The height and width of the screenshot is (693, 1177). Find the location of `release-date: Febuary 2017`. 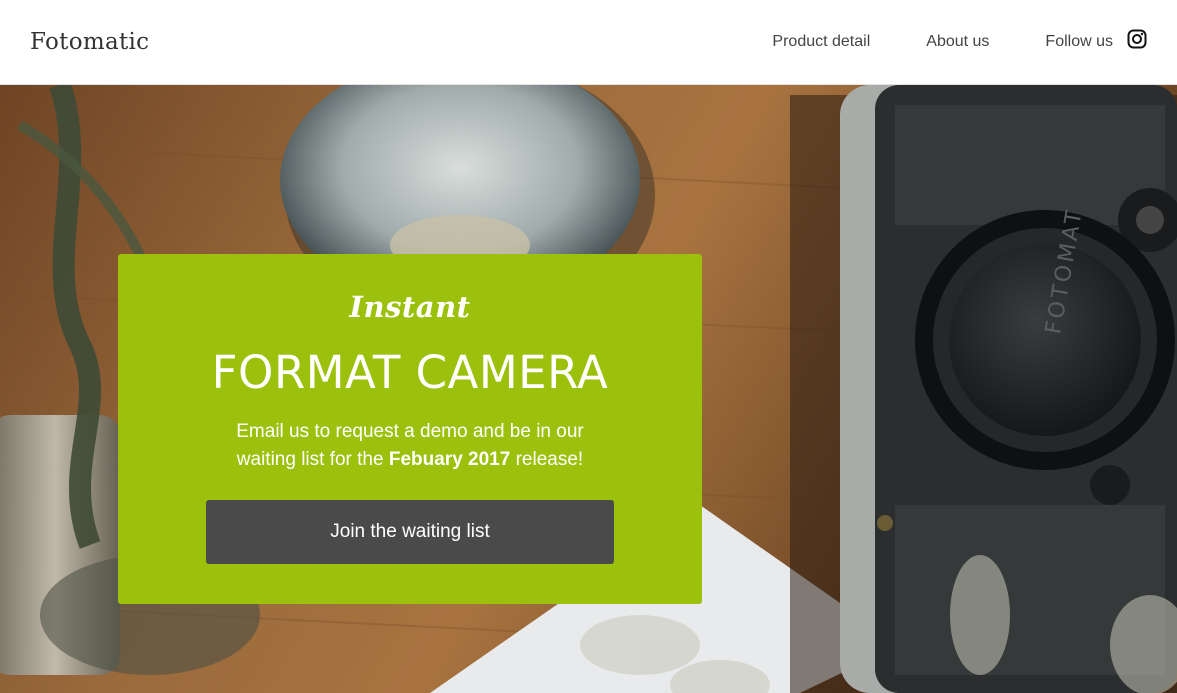

release-date: Febuary 2017 is located at coordinates (449, 459).